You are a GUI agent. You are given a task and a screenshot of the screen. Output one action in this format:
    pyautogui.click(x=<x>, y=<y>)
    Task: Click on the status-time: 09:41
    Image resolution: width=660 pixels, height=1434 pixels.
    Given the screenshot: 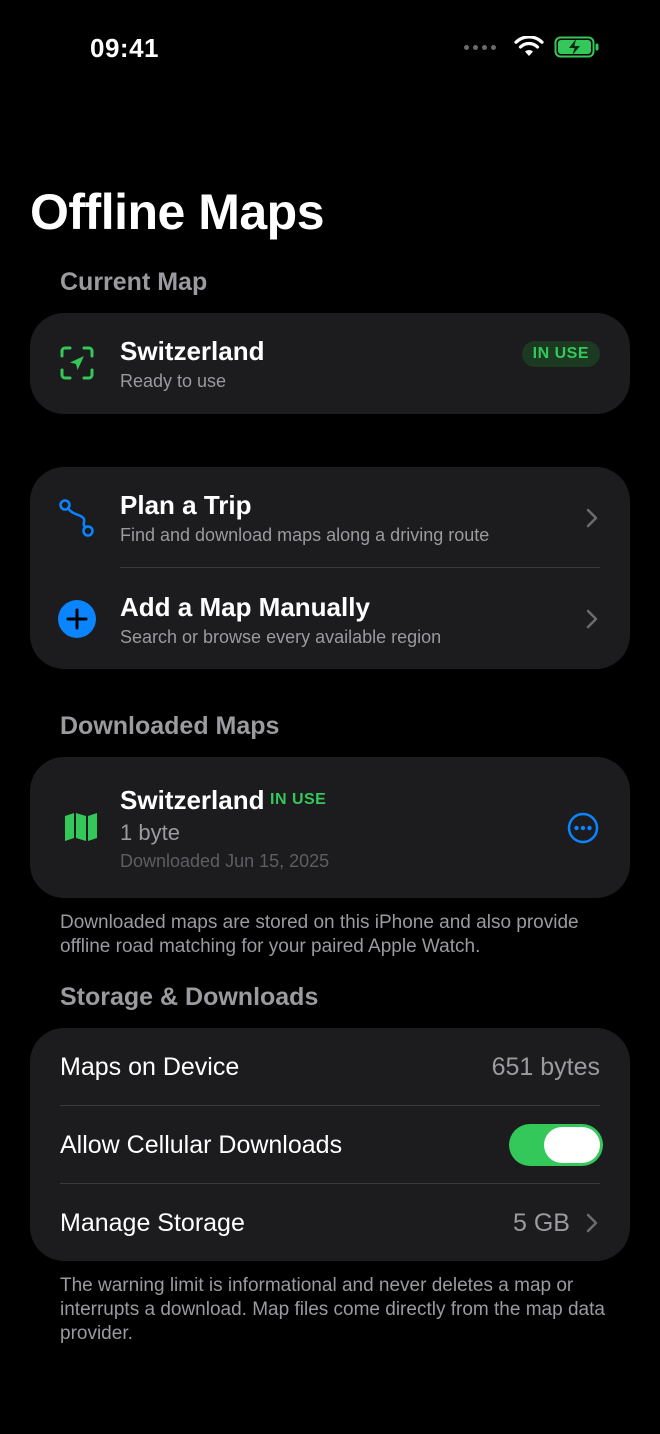 What is the action you would take?
    pyautogui.click(x=124, y=48)
    